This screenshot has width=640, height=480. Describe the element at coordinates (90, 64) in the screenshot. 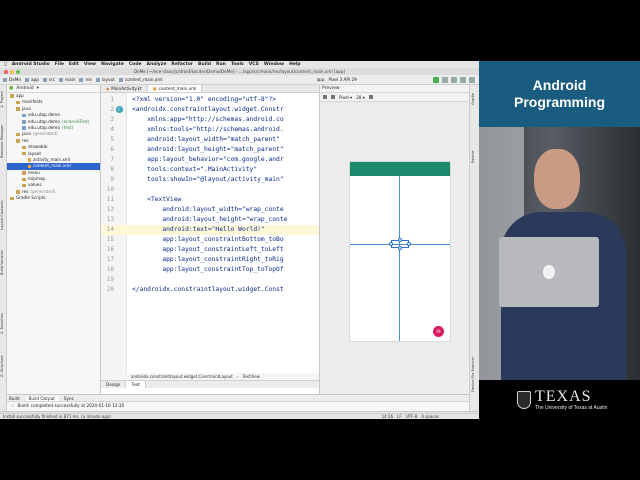

I see `menu-item: View` at that location.